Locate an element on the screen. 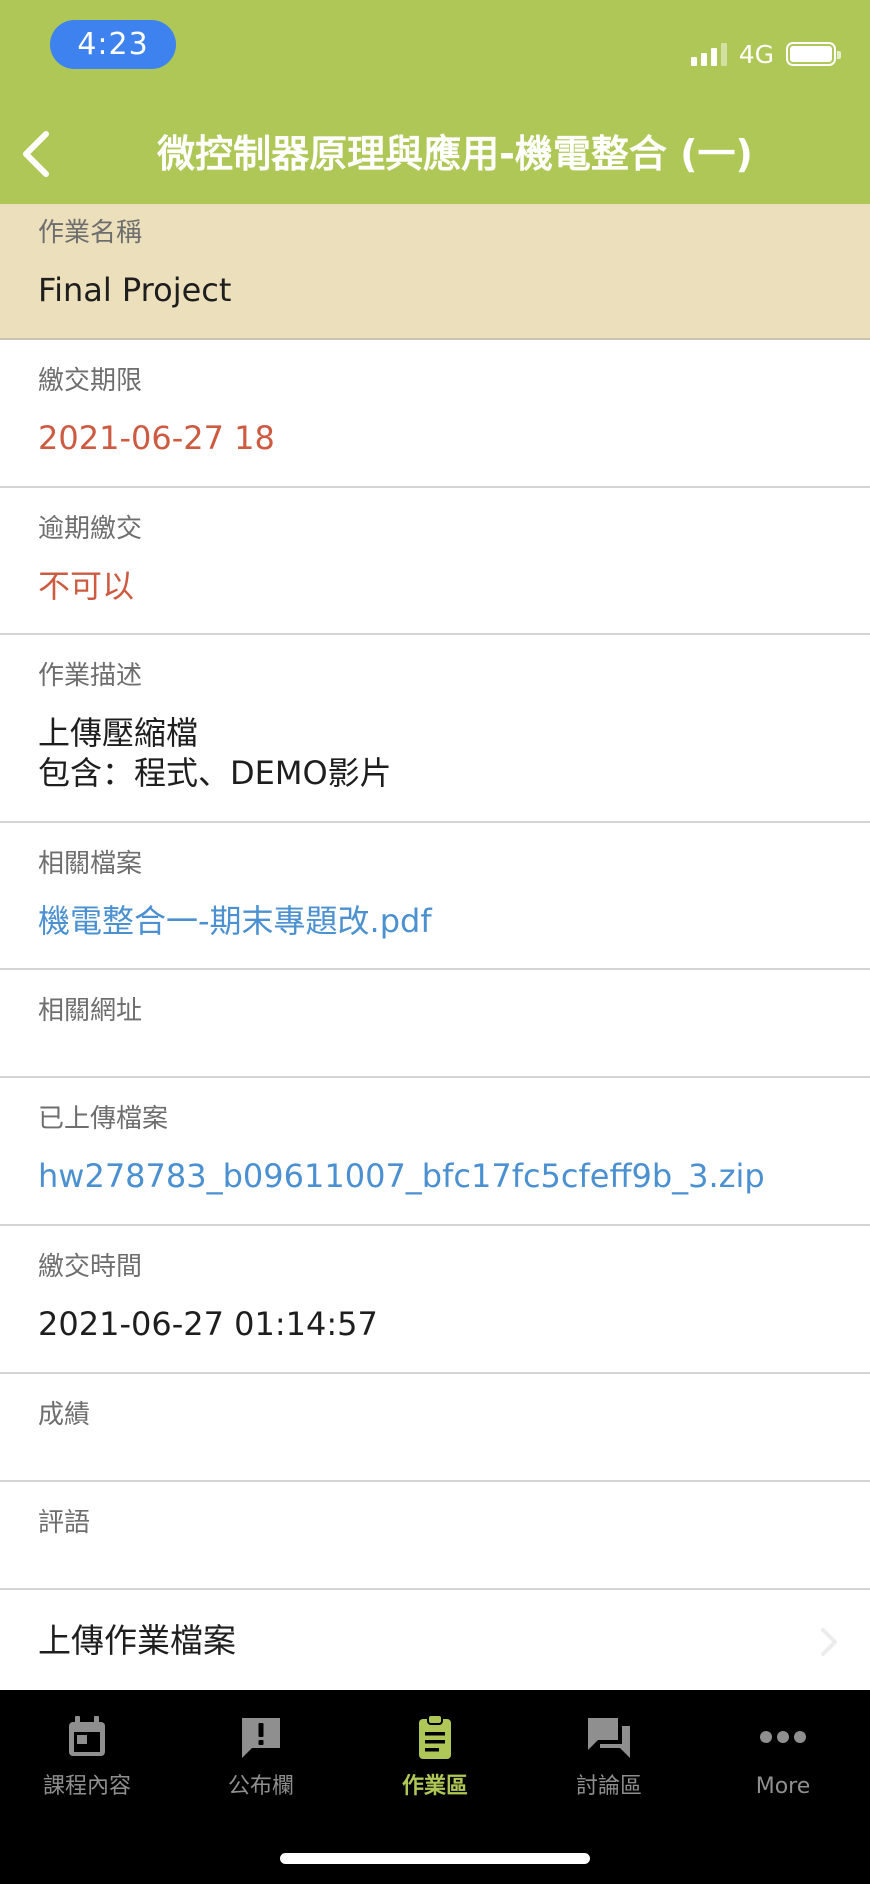 This screenshot has height=1884, width=870. tab-label: 作業區 is located at coordinates (434, 1786).